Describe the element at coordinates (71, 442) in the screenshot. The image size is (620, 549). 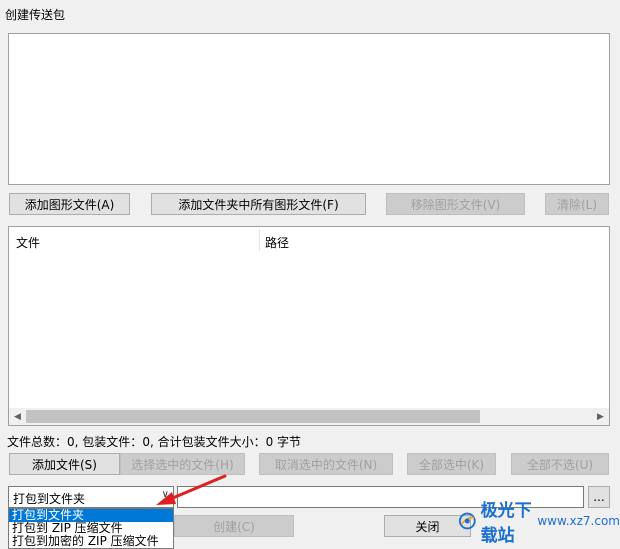
I see `total-files-value: 0` at that location.